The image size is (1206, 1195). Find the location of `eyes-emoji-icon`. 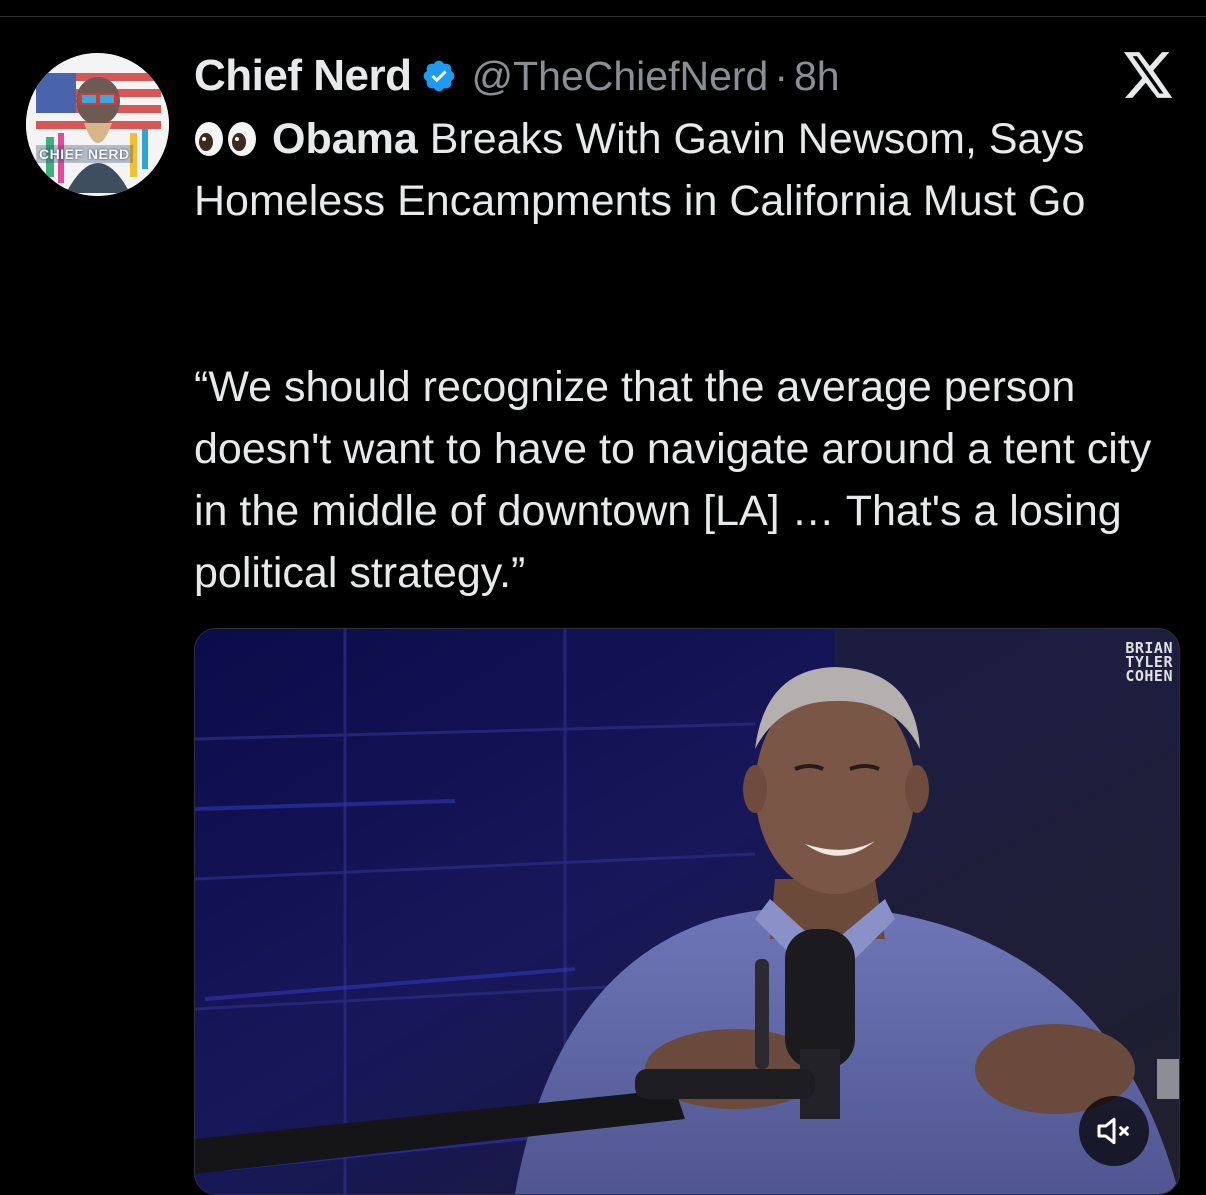

eyes-emoji-icon is located at coordinates (225, 139).